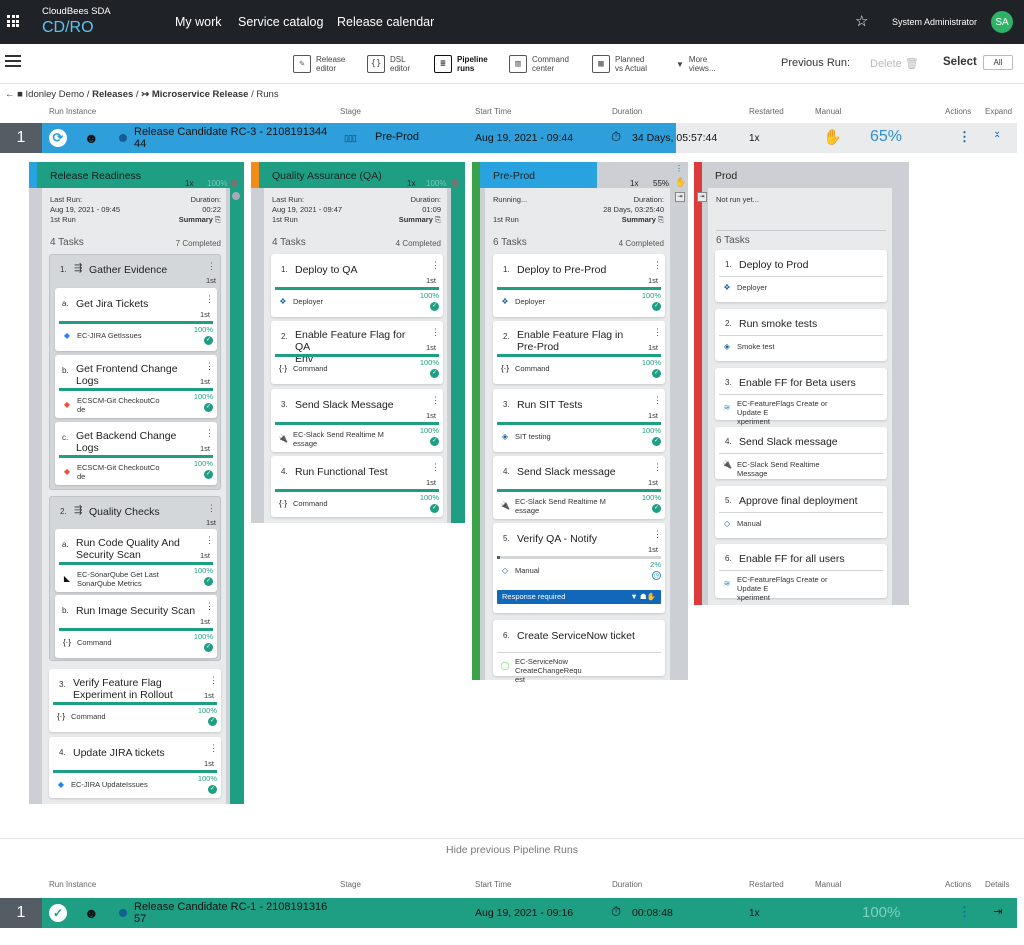 This screenshot has width=1024, height=945. What do you see at coordinates (359, 405) in the screenshot?
I see `task-title: Send Slack Message` at bounding box center [359, 405].